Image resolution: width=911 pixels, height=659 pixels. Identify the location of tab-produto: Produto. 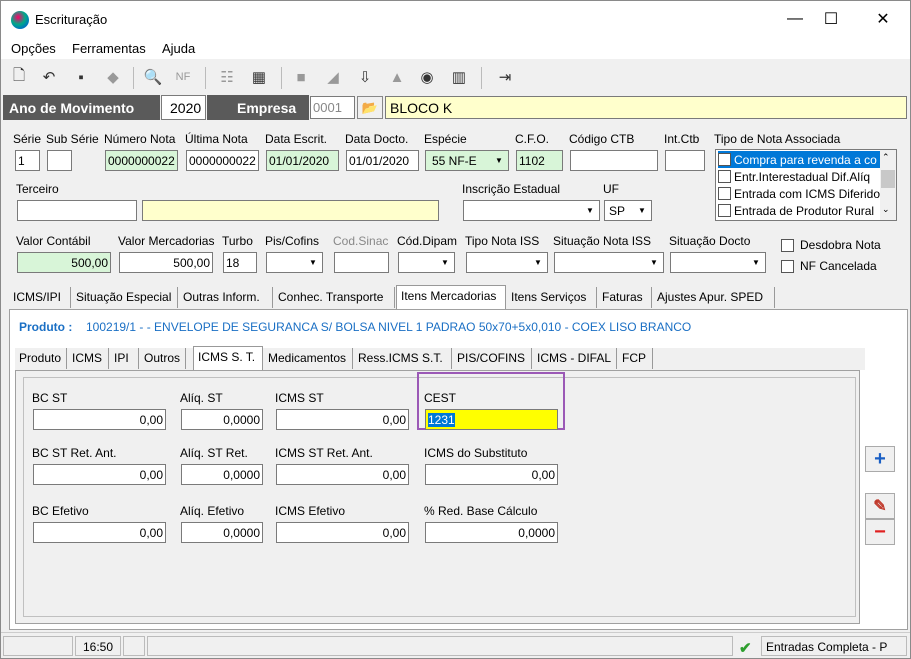
(41, 358).